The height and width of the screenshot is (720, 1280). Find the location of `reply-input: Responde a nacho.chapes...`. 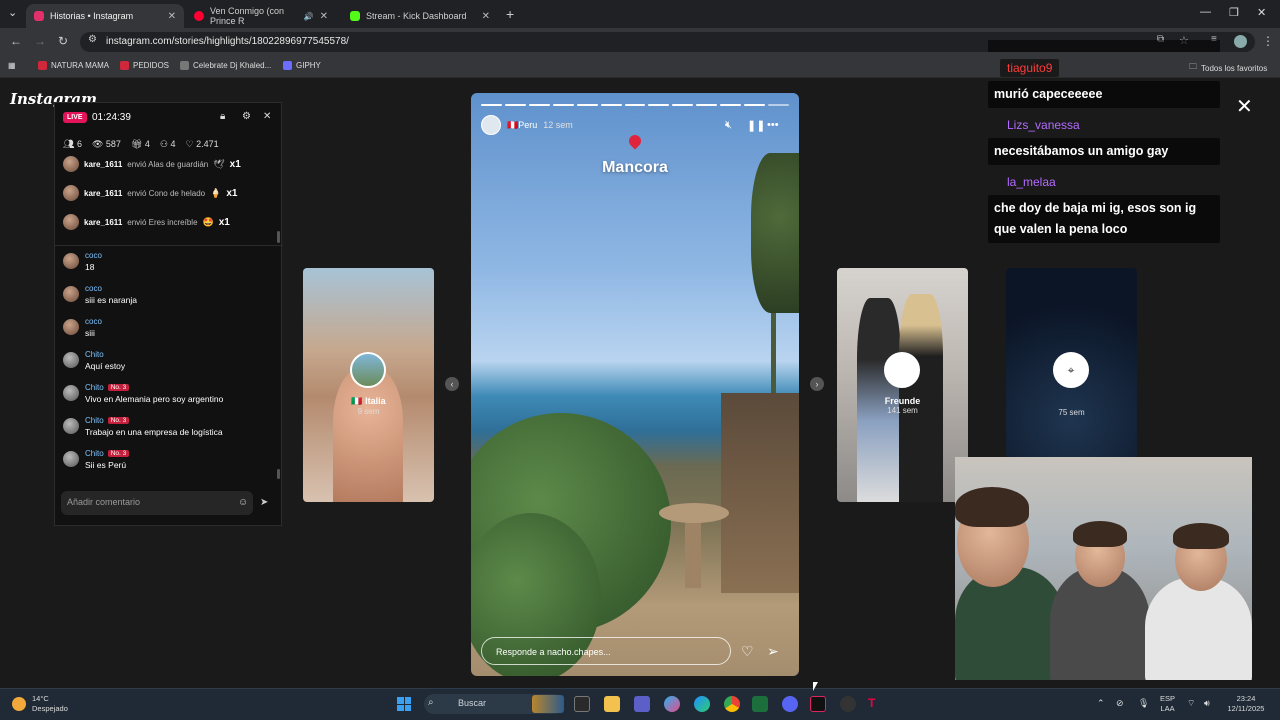

reply-input: Responde a nacho.chapes... is located at coordinates (606, 651).